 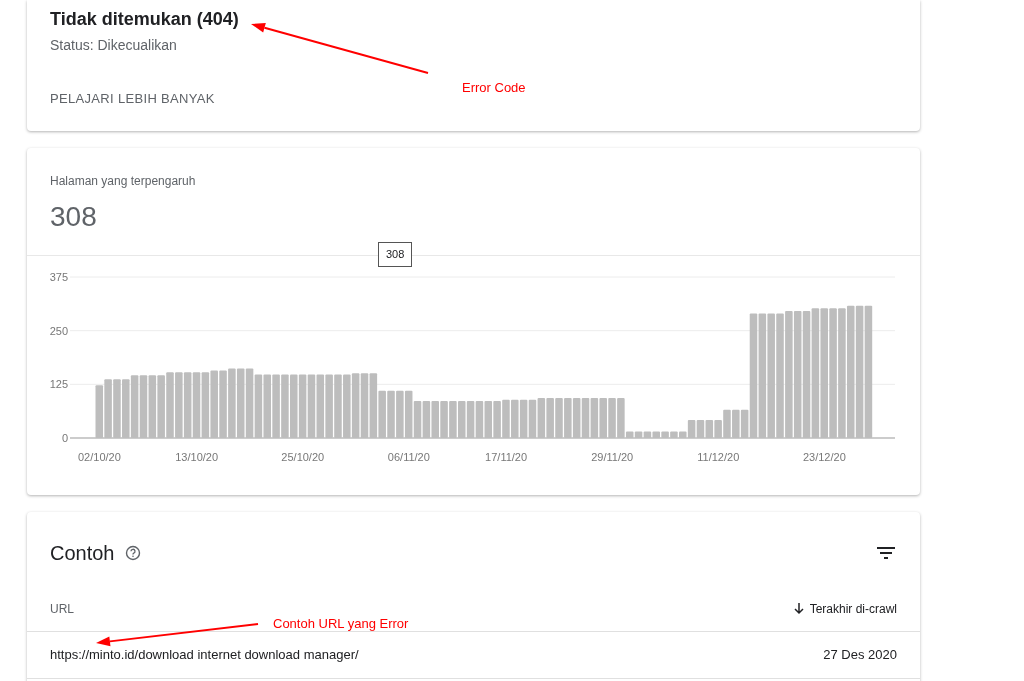 What do you see at coordinates (494, 88) in the screenshot?
I see `annotation-text: Error Code` at bounding box center [494, 88].